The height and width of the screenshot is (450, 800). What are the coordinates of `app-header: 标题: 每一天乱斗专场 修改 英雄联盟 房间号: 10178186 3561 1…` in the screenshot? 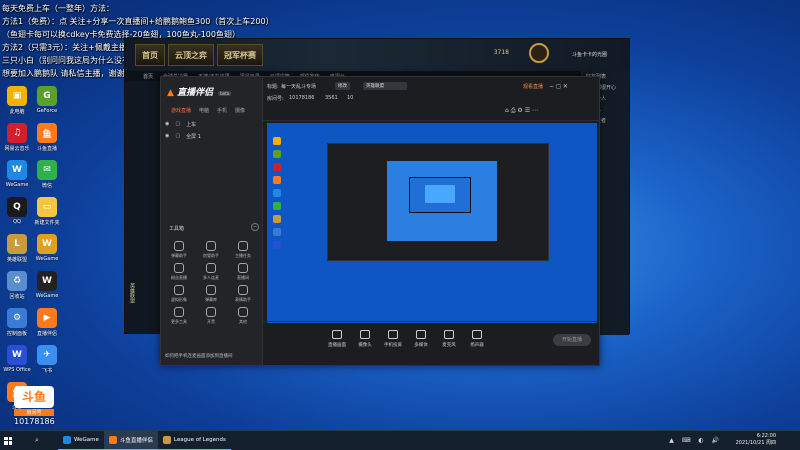 It's located at (431, 99).